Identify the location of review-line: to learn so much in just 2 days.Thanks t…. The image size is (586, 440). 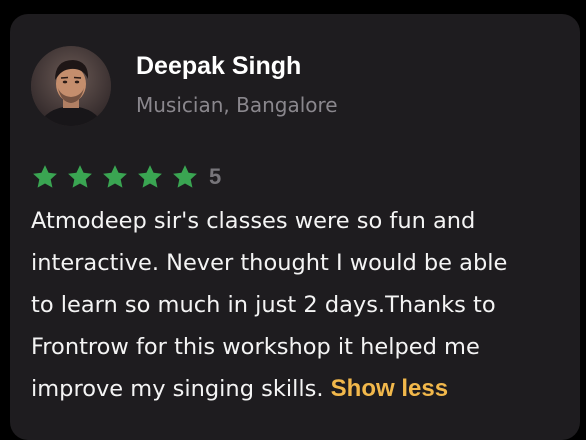
(263, 305).